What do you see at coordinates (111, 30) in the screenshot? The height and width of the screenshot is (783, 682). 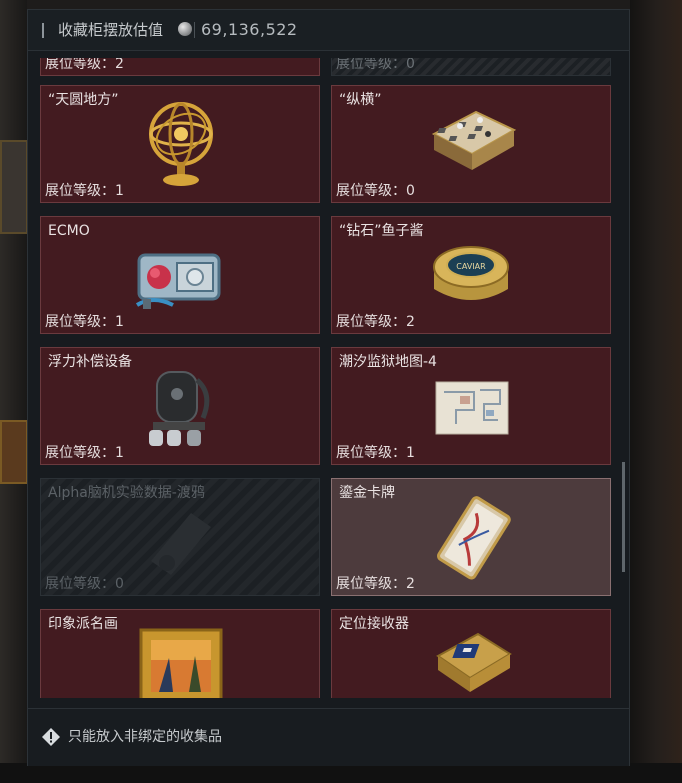 I see `cabinet-valuation-title: 收藏柜摆放估值` at bounding box center [111, 30].